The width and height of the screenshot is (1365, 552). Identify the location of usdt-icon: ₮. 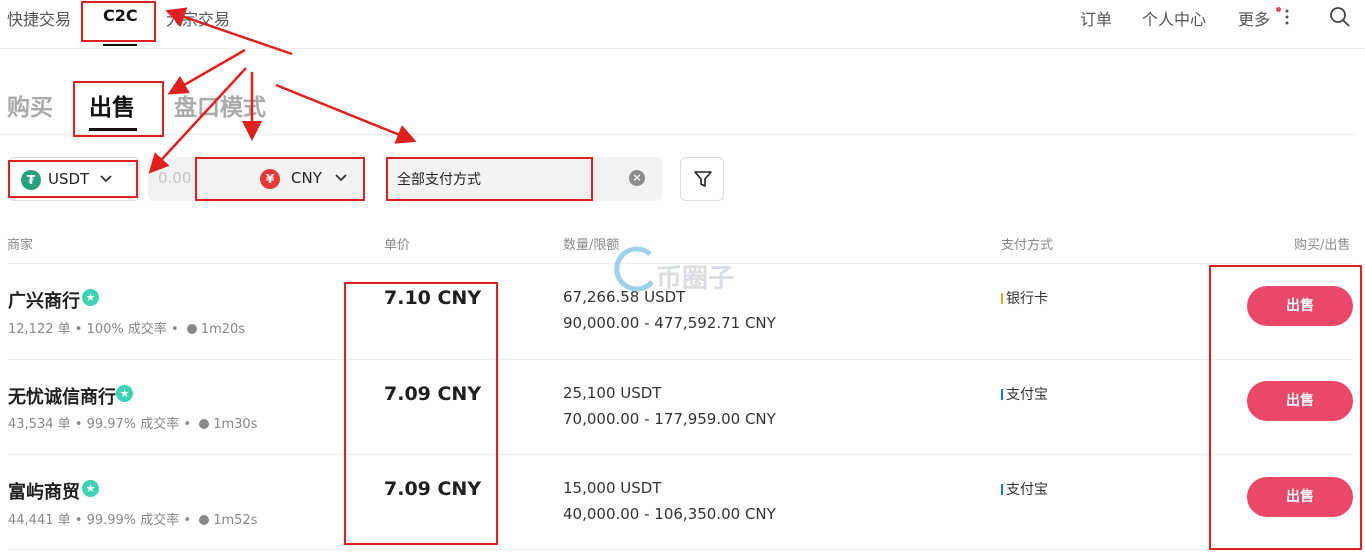
(31, 180).